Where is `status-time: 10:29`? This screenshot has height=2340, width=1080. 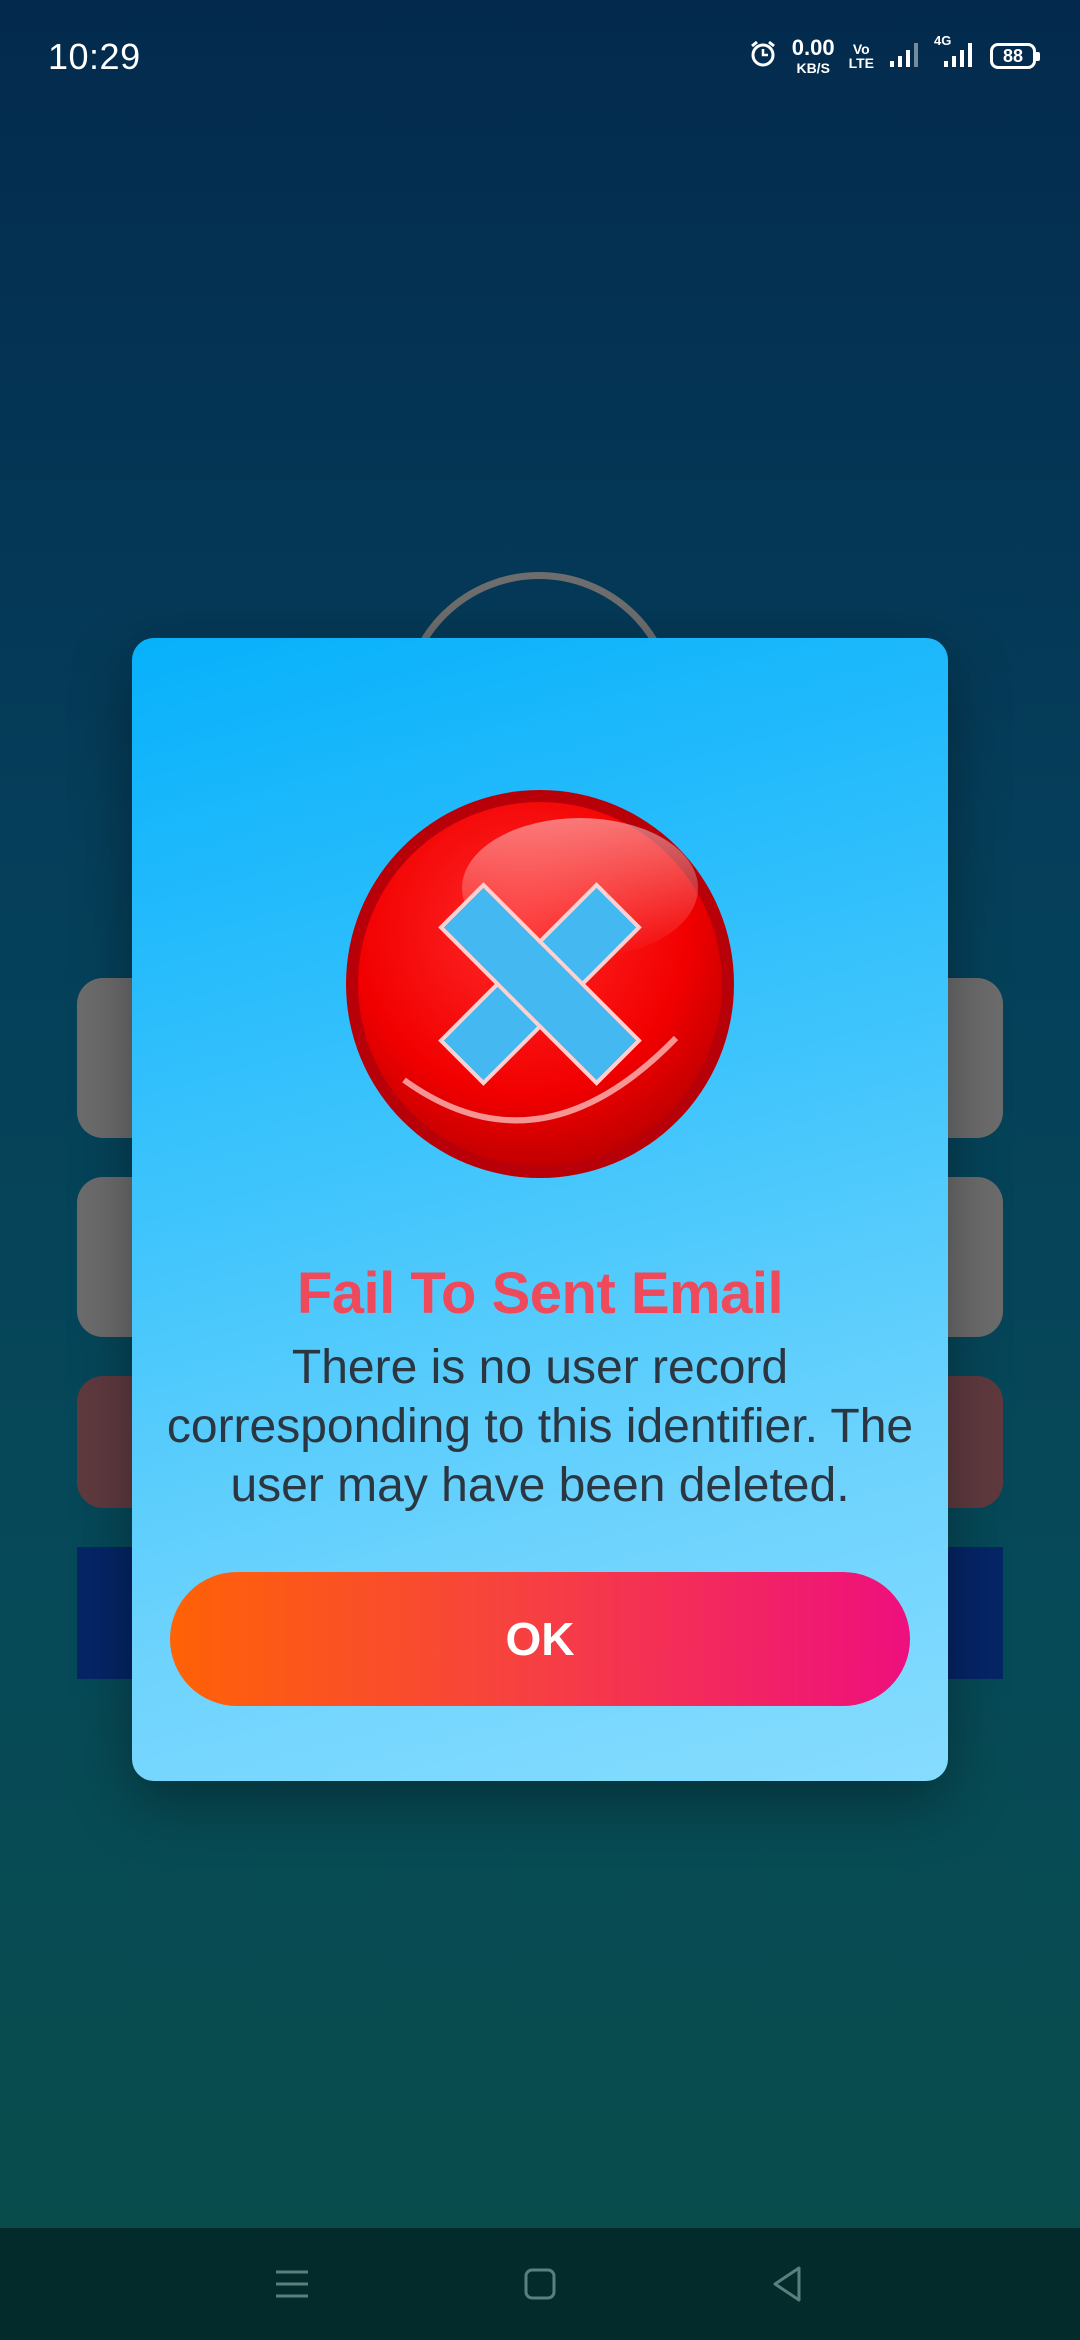
status-time: 10:29 is located at coordinates (94, 56).